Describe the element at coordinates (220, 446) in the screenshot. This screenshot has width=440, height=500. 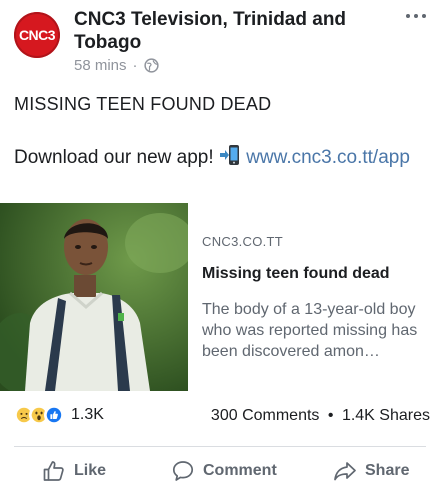
I see `action-divider` at that location.